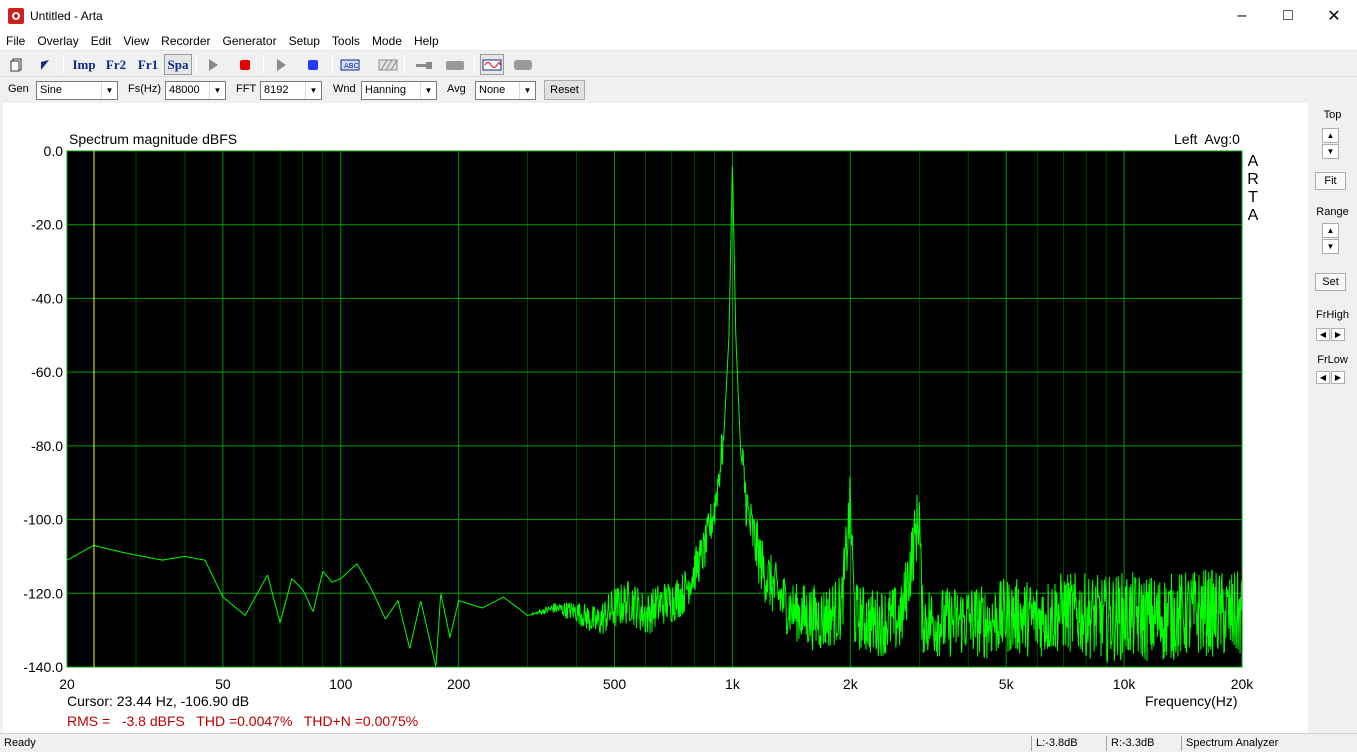  What do you see at coordinates (1007, 684) in the screenshot?
I see `x-tick-label: 5k` at bounding box center [1007, 684].